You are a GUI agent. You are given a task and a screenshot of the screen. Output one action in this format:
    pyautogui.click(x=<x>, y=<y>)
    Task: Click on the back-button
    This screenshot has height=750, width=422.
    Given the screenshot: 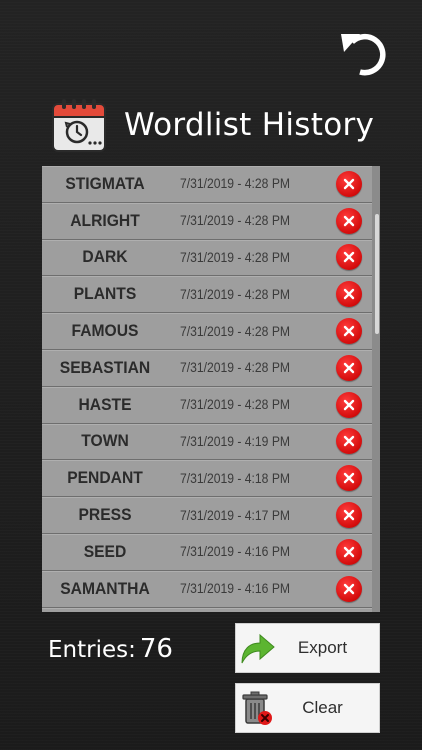 What is the action you would take?
    pyautogui.click(x=364, y=52)
    